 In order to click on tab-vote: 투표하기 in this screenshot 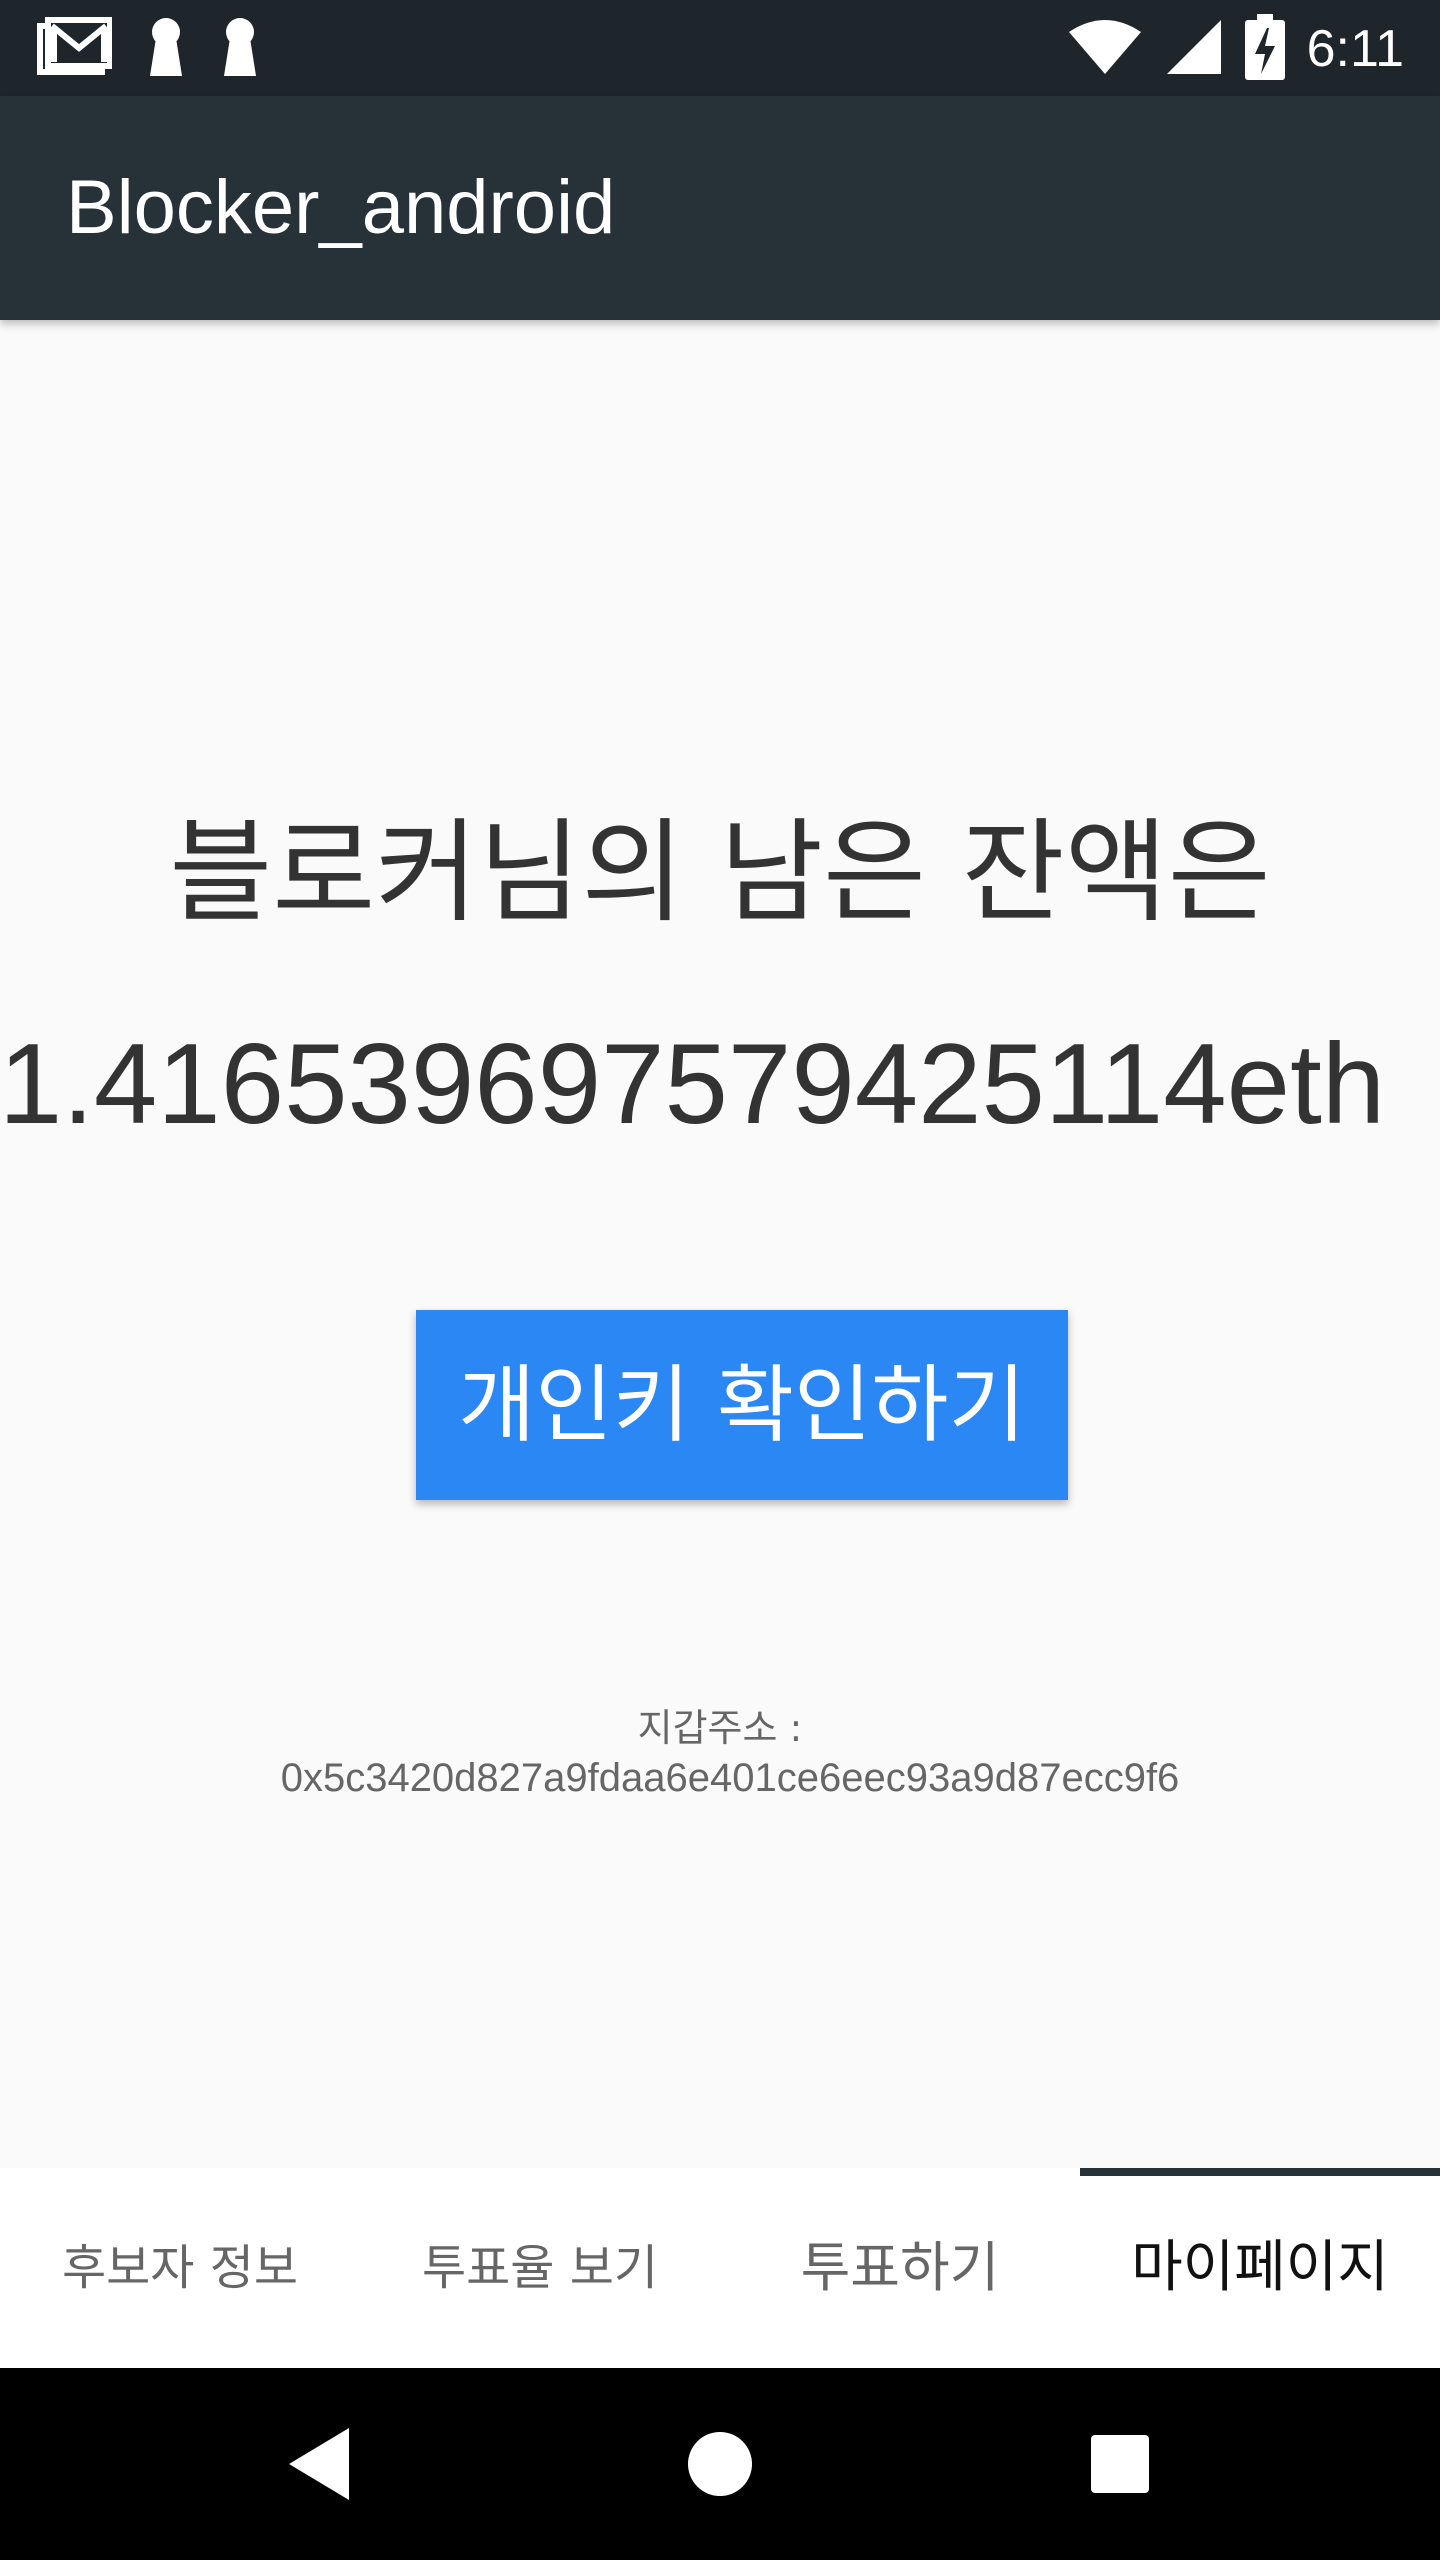, I will do `click(900, 2268)`.